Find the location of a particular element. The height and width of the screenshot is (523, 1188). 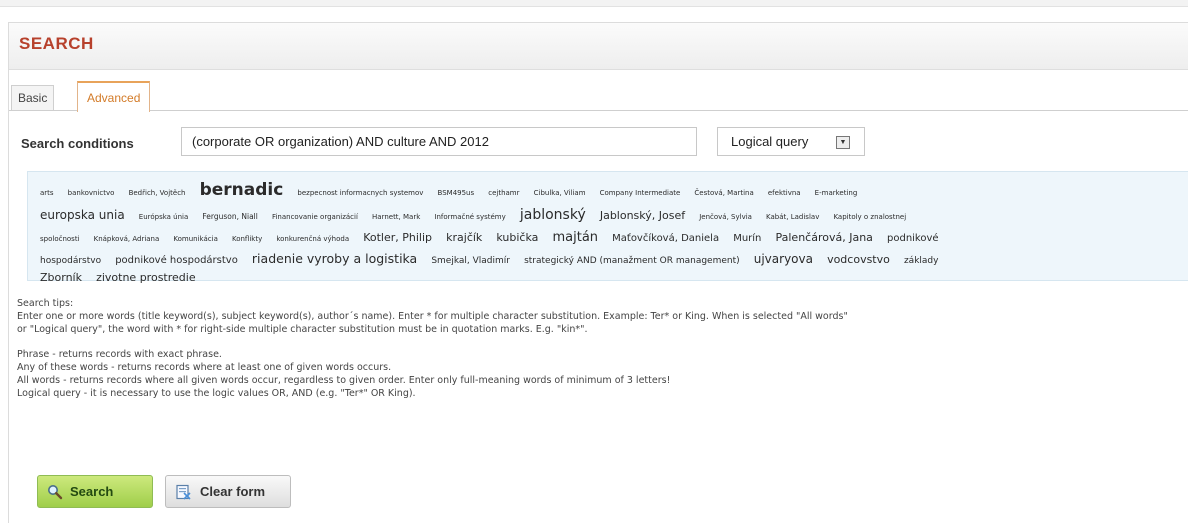

search-tabs: Basic Advanced is located at coordinates (598, 96).